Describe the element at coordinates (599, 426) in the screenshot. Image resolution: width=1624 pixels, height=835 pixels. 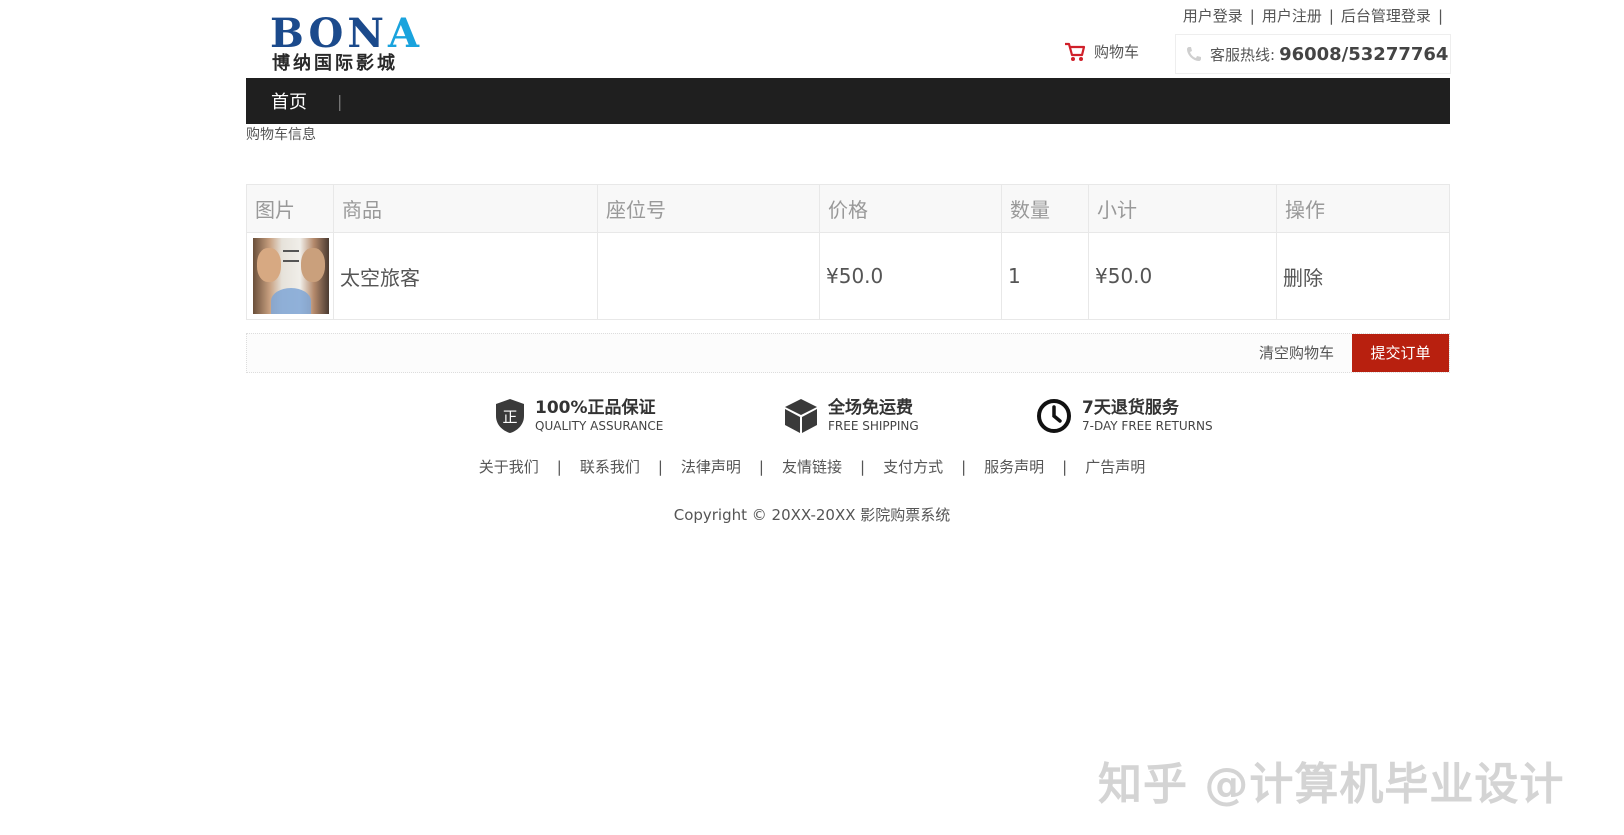
I see `service-subtitle: QUALITY ASSURANCE` at that location.